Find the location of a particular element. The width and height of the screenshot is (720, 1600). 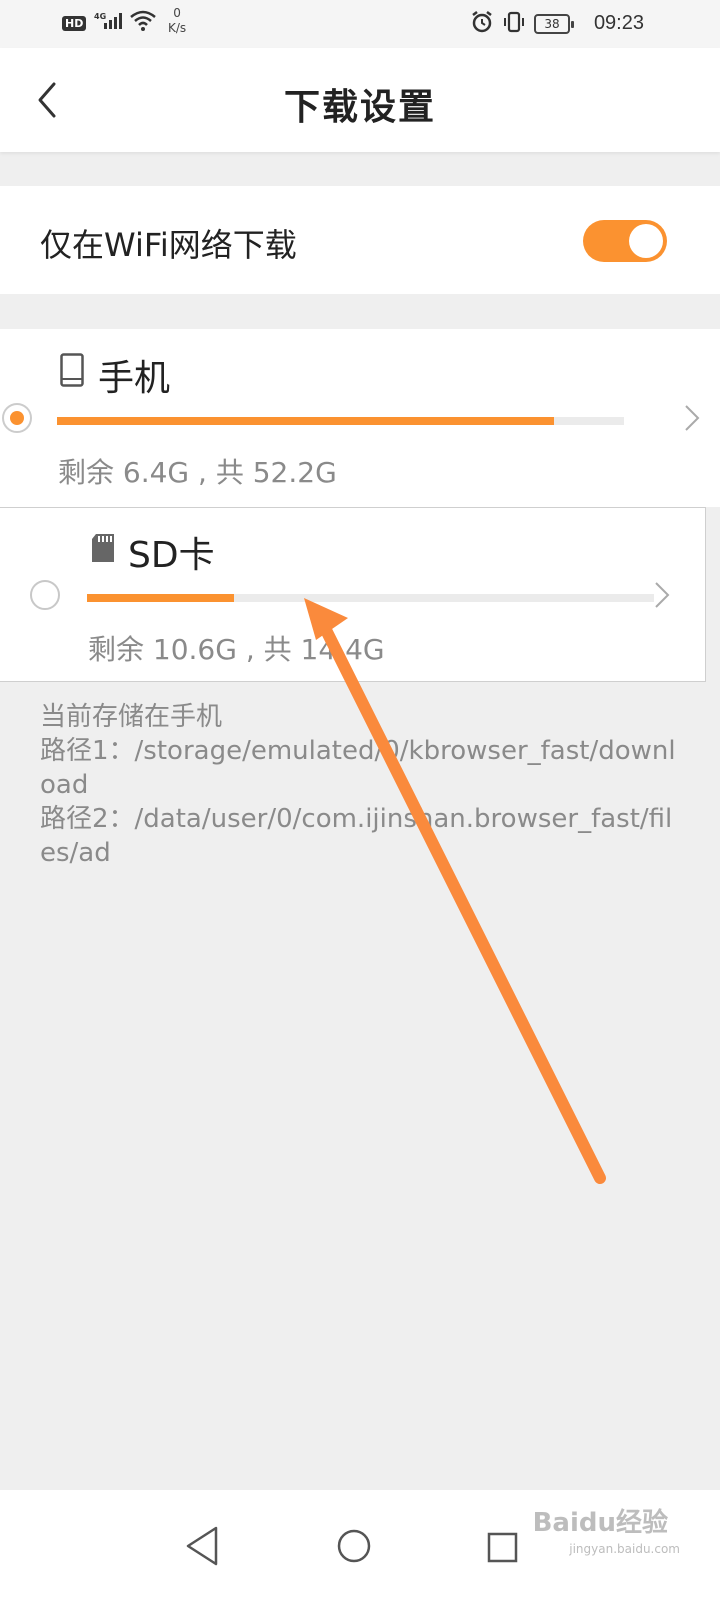

signal-icon: 4G is located at coordinates (108, 23).